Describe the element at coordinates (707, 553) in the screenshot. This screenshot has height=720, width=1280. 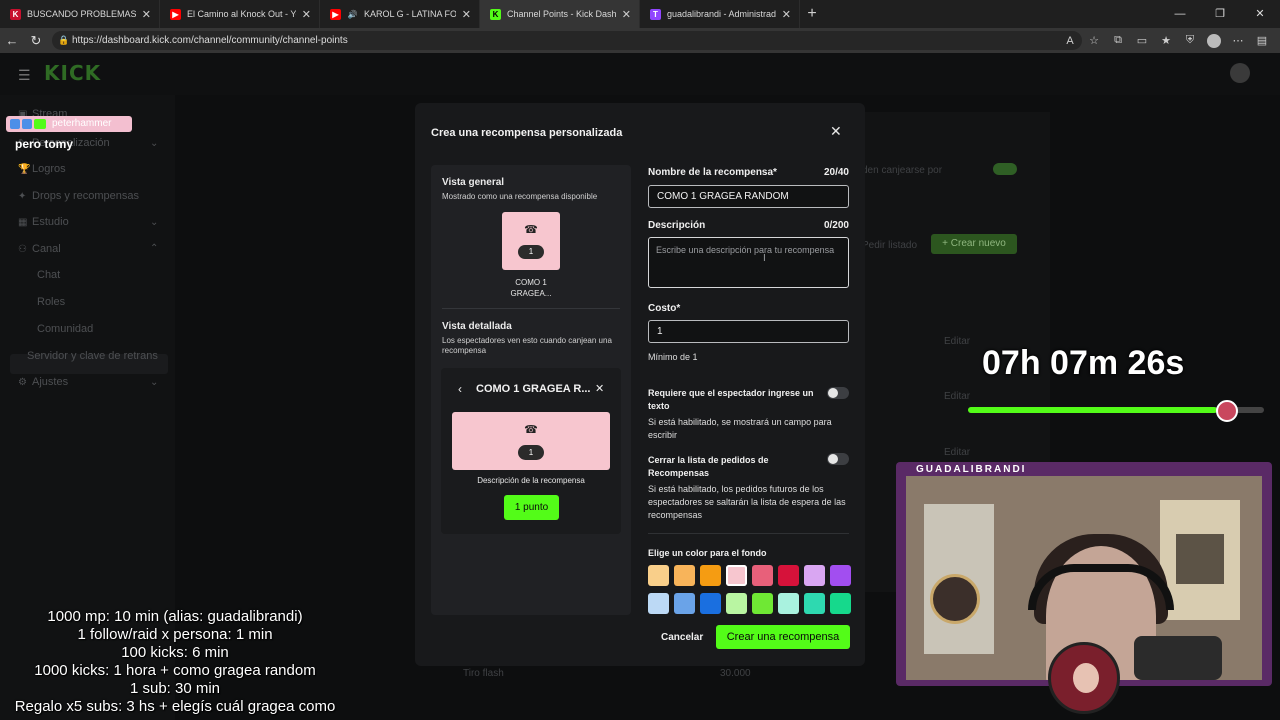
I see `color-label: Elige un color para el fondo` at that location.